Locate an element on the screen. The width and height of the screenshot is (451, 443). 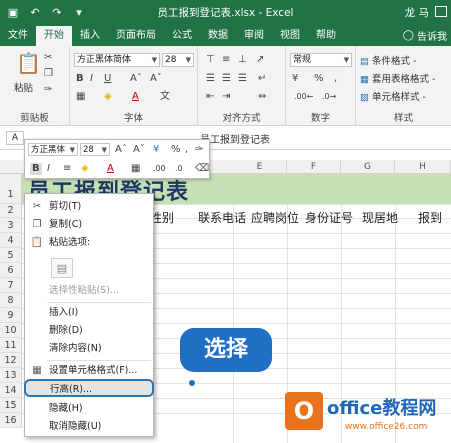
clear-icon: ⌫ is located at coordinates (202, 169).